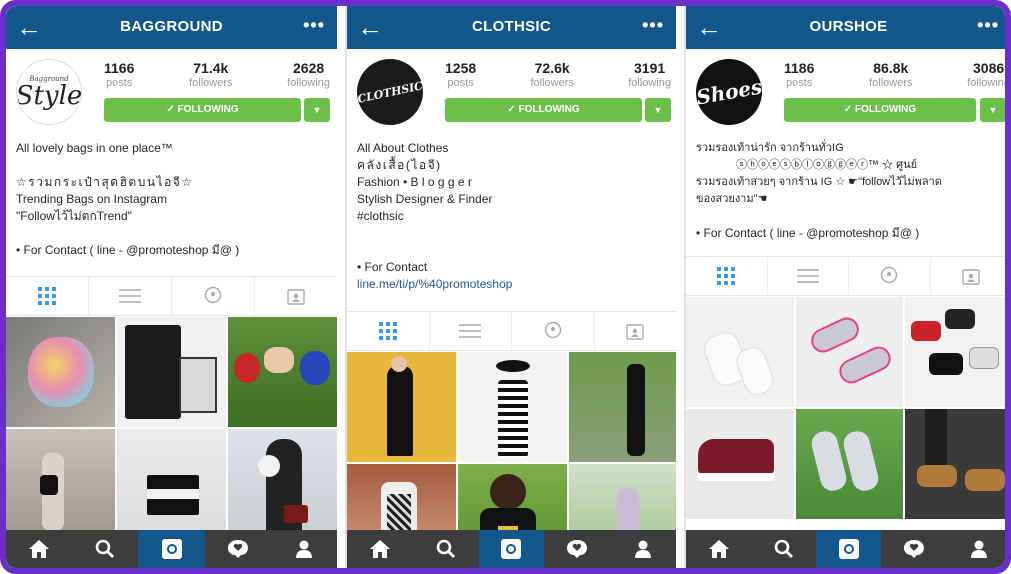 The width and height of the screenshot is (1011, 574). I want to click on activity-icon, so click(913, 549).